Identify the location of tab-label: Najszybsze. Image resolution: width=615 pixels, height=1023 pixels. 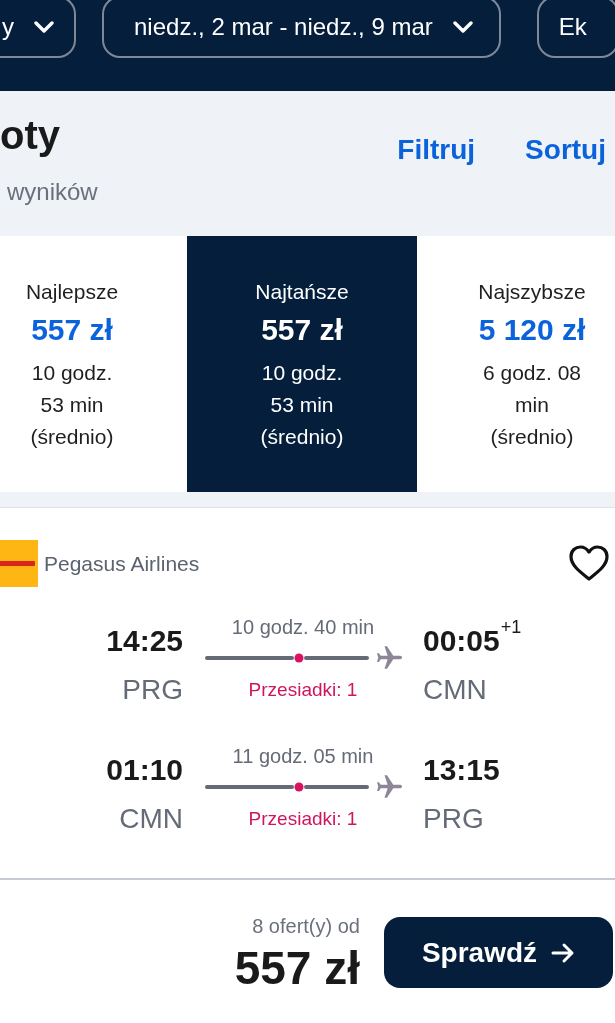
(532, 292).